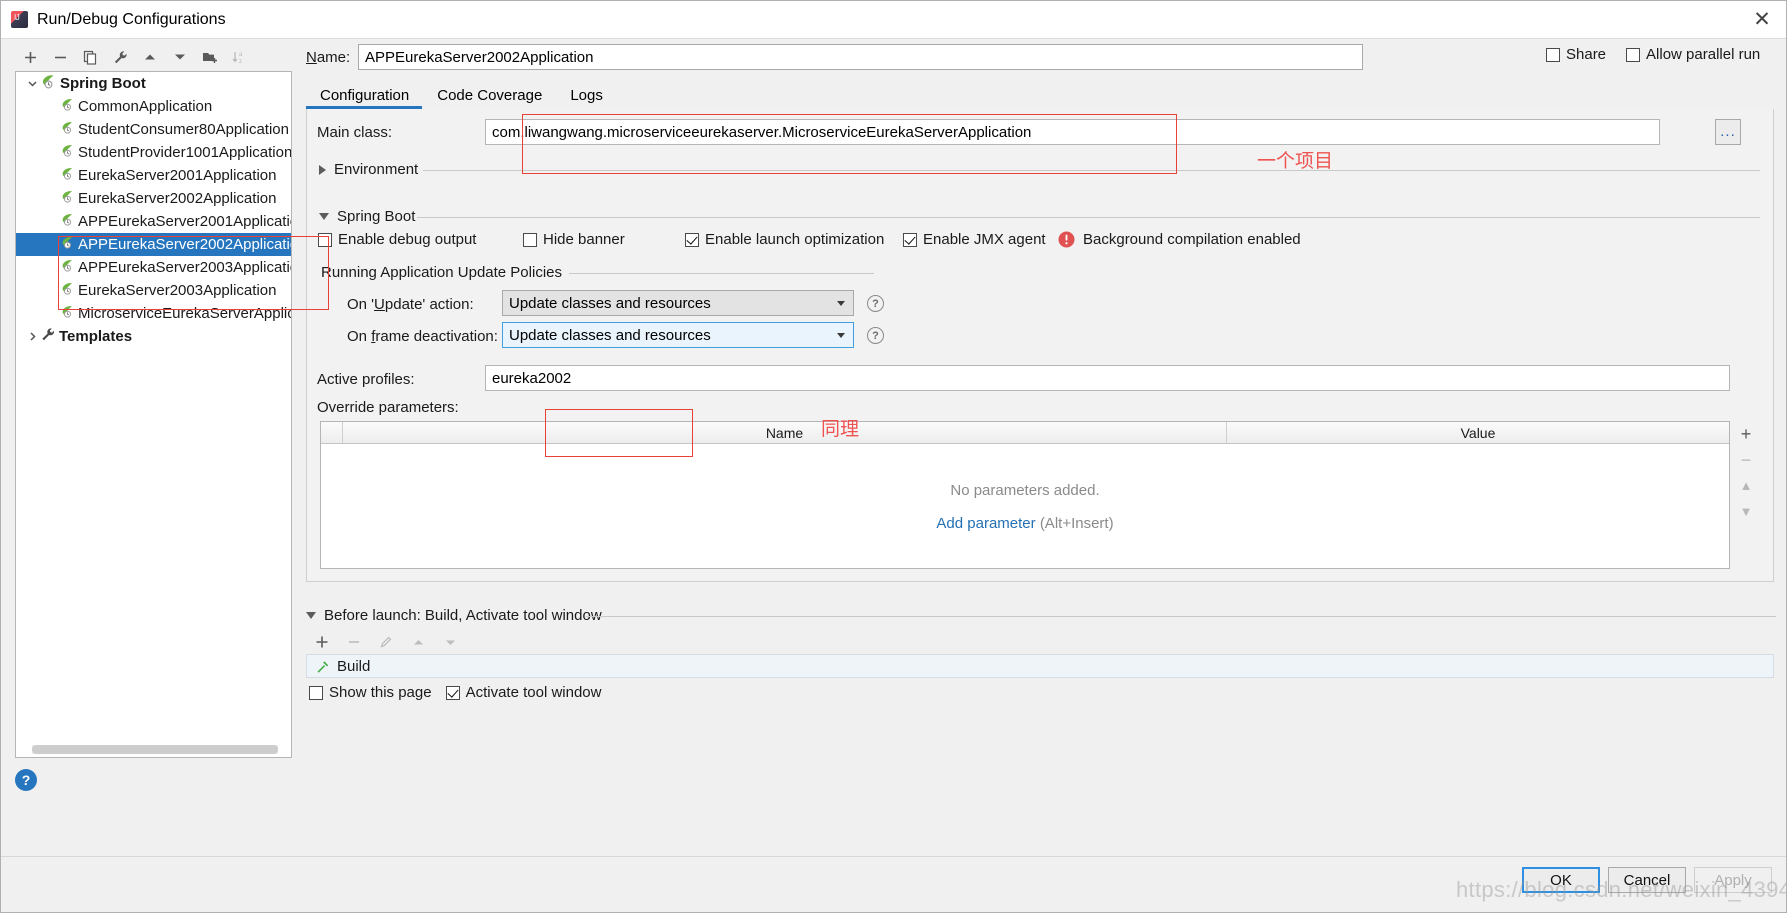  What do you see at coordinates (30, 57) in the screenshot?
I see `add-configuration-button` at bounding box center [30, 57].